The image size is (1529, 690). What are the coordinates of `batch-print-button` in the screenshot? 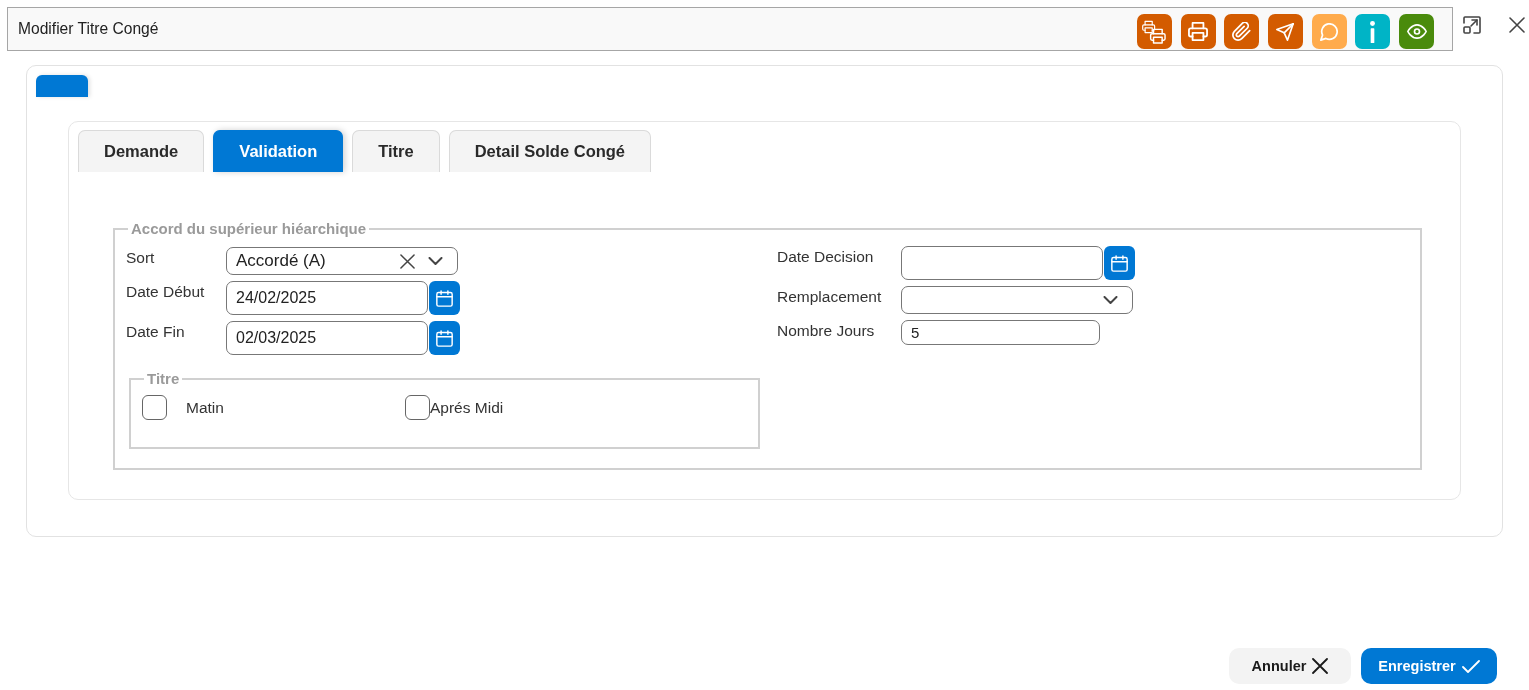 It's located at (1154, 31).